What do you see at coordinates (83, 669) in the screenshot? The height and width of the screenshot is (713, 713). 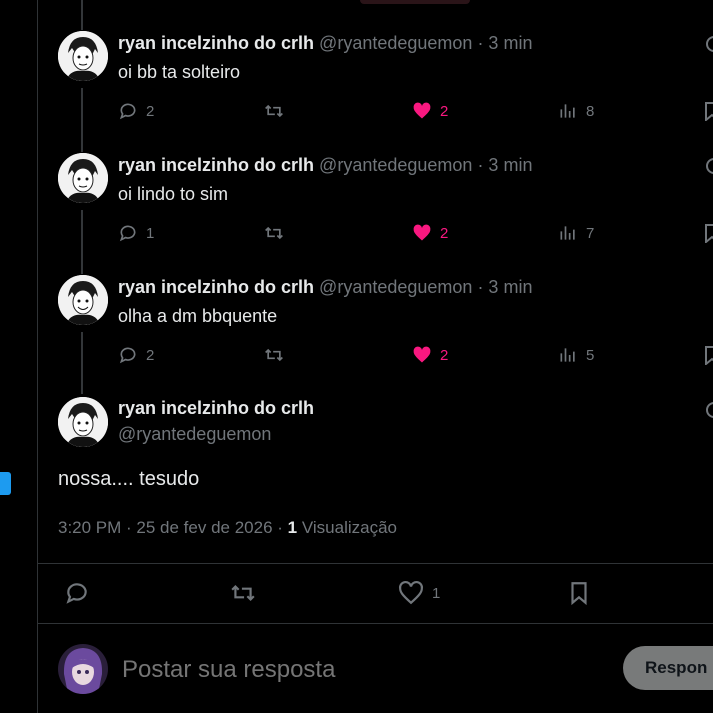 I see `user-avatar` at bounding box center [83, 669].